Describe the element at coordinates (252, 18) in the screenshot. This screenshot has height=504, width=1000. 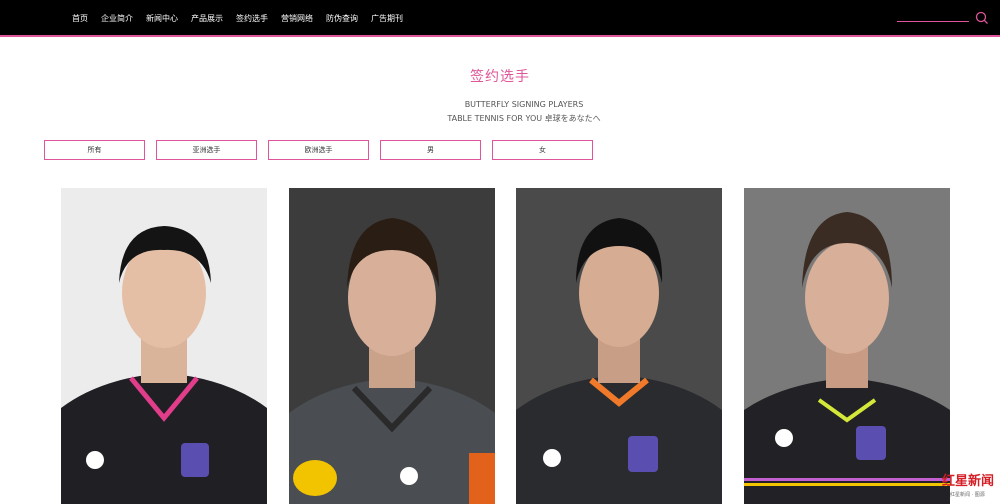
I see `nav-item-players: 签约选手` at that location.